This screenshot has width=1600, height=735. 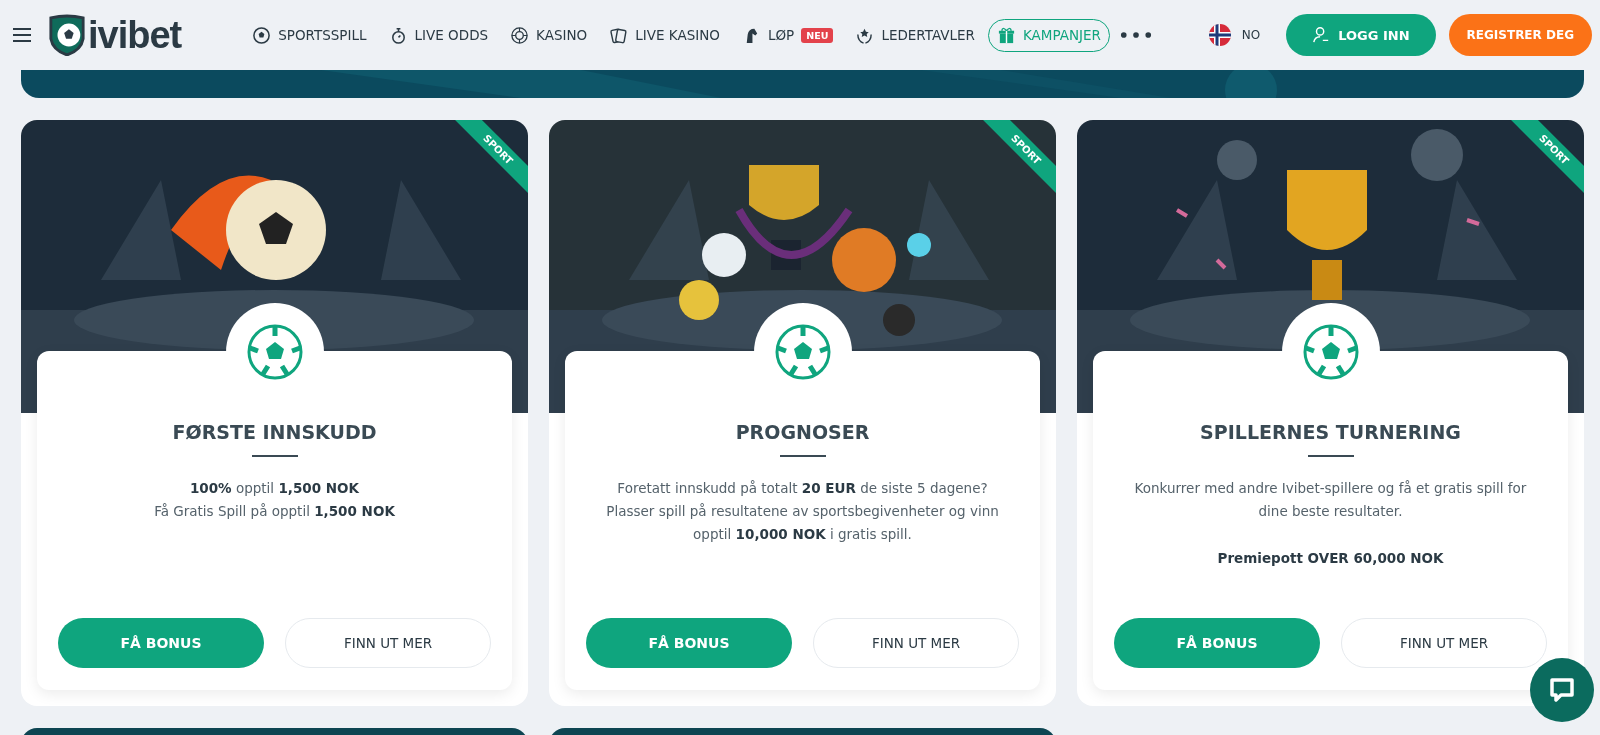 I want to click on more-icon, so click(x=1136, y=35).